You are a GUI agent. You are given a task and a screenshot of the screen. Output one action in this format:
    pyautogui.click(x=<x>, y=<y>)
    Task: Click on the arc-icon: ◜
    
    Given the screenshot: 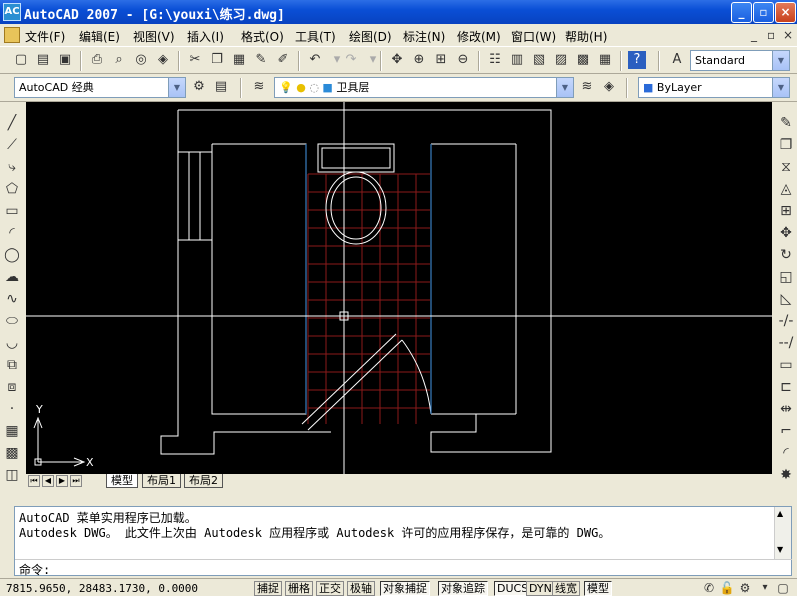 What is the action you would take?
    pyautogui.click(x=12, y=233)
    